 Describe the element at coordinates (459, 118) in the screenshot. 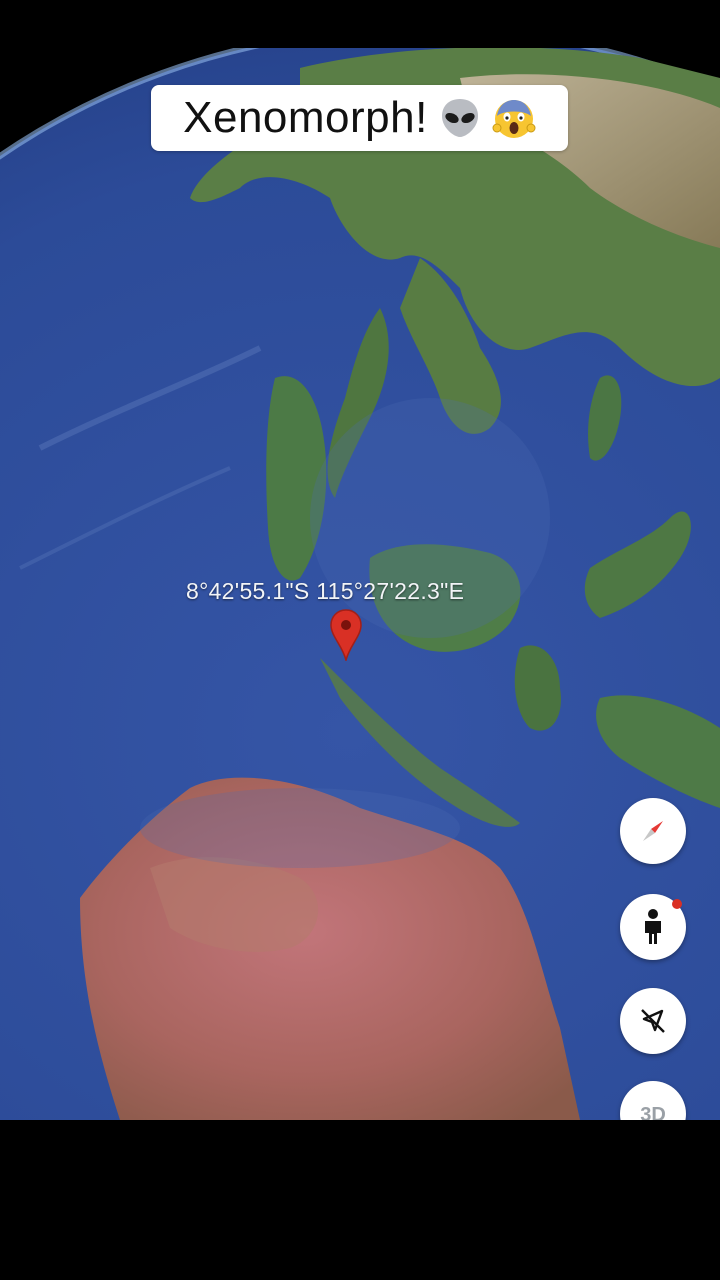

I see `alien-emoji` at that location.